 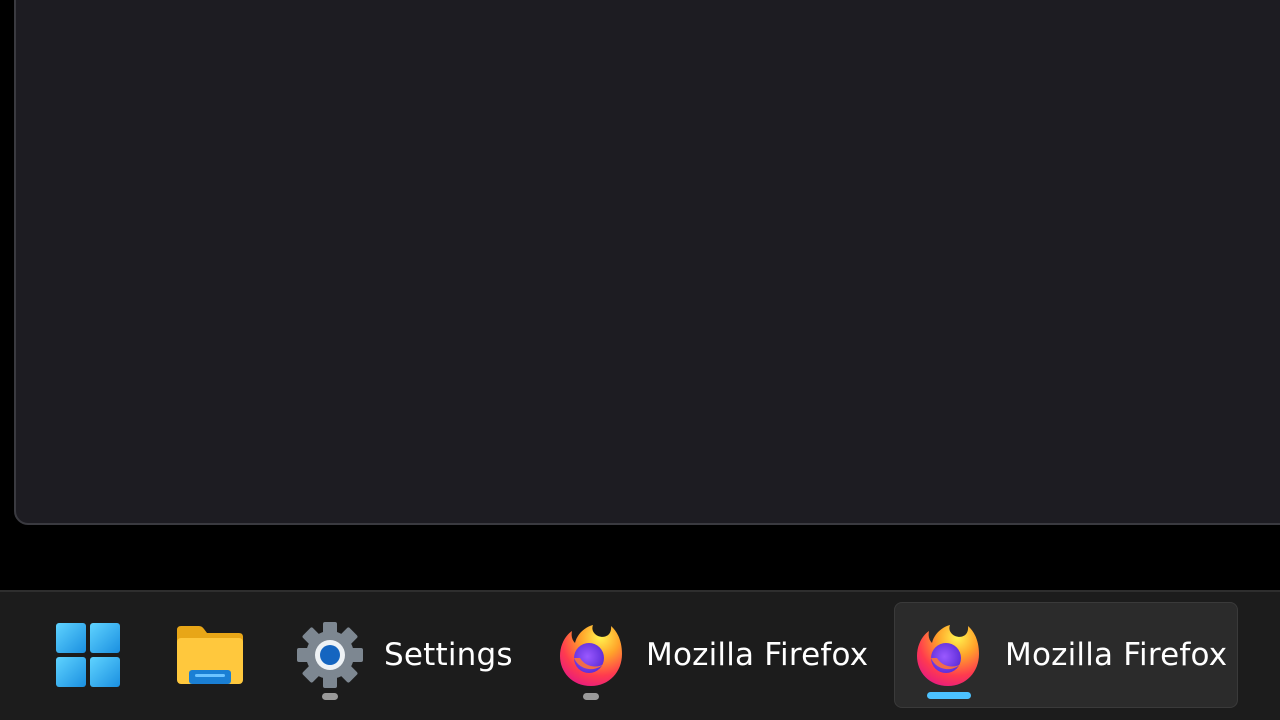 I want to click on windows-logo-icon, so click(x=88, y=655).